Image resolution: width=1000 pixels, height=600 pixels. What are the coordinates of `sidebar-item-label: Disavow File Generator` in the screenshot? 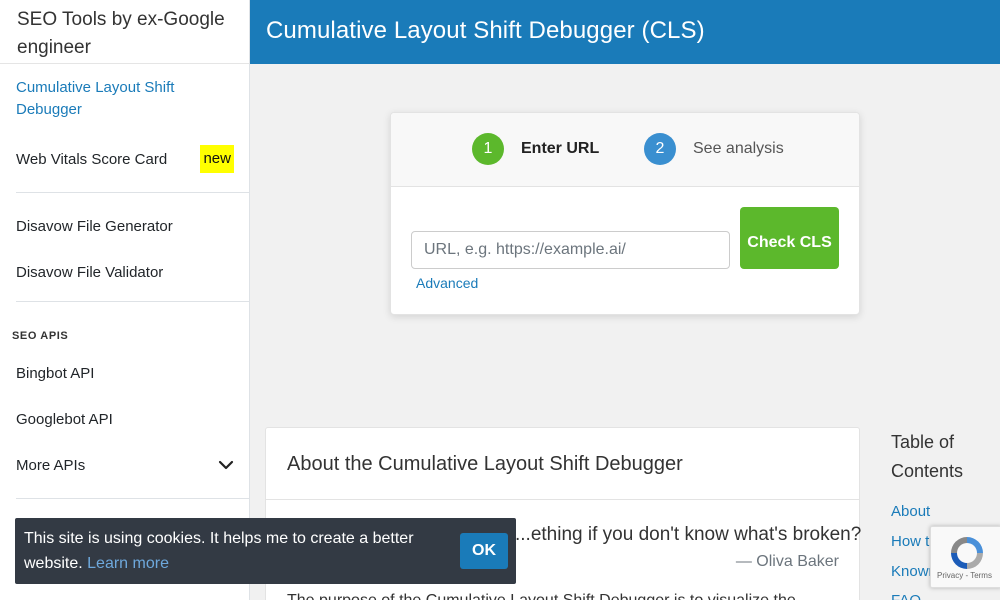 It's located at (94, 226).